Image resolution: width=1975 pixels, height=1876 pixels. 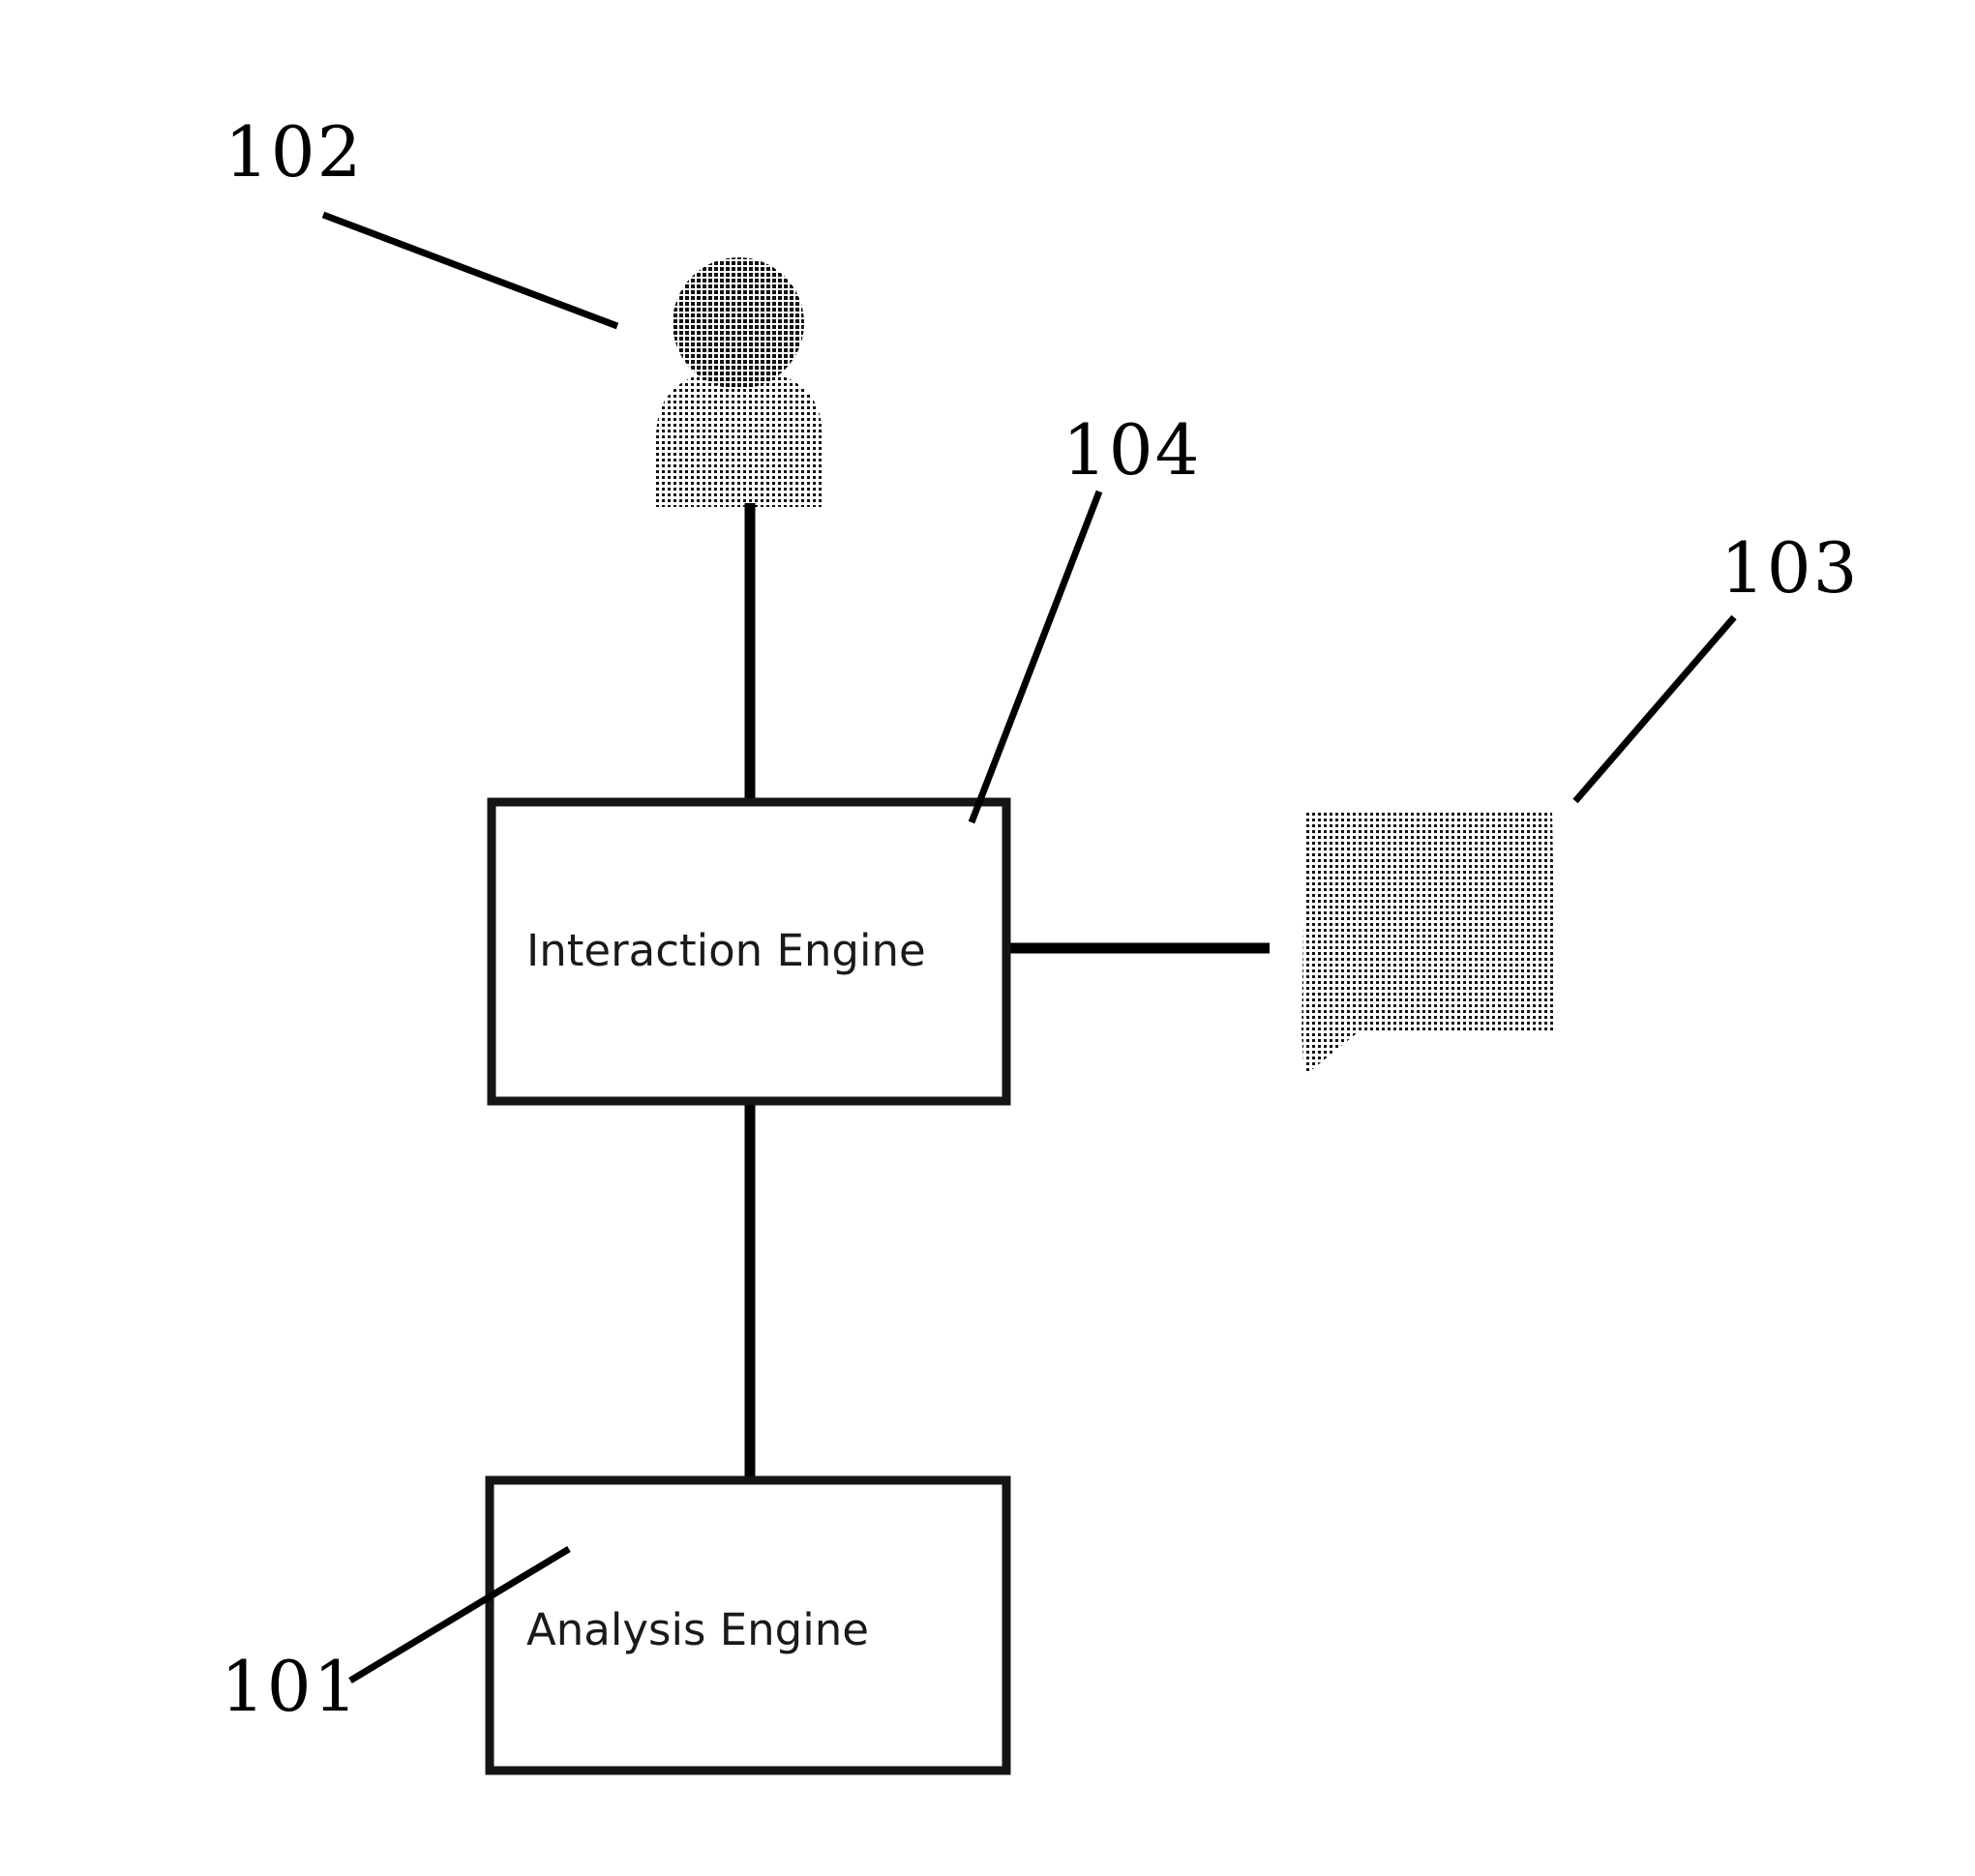 What do you see at coordinates (290, 1686) in the screenshot?
I see `reference-numeral-101: 101` at bounding box center [290, 1686].